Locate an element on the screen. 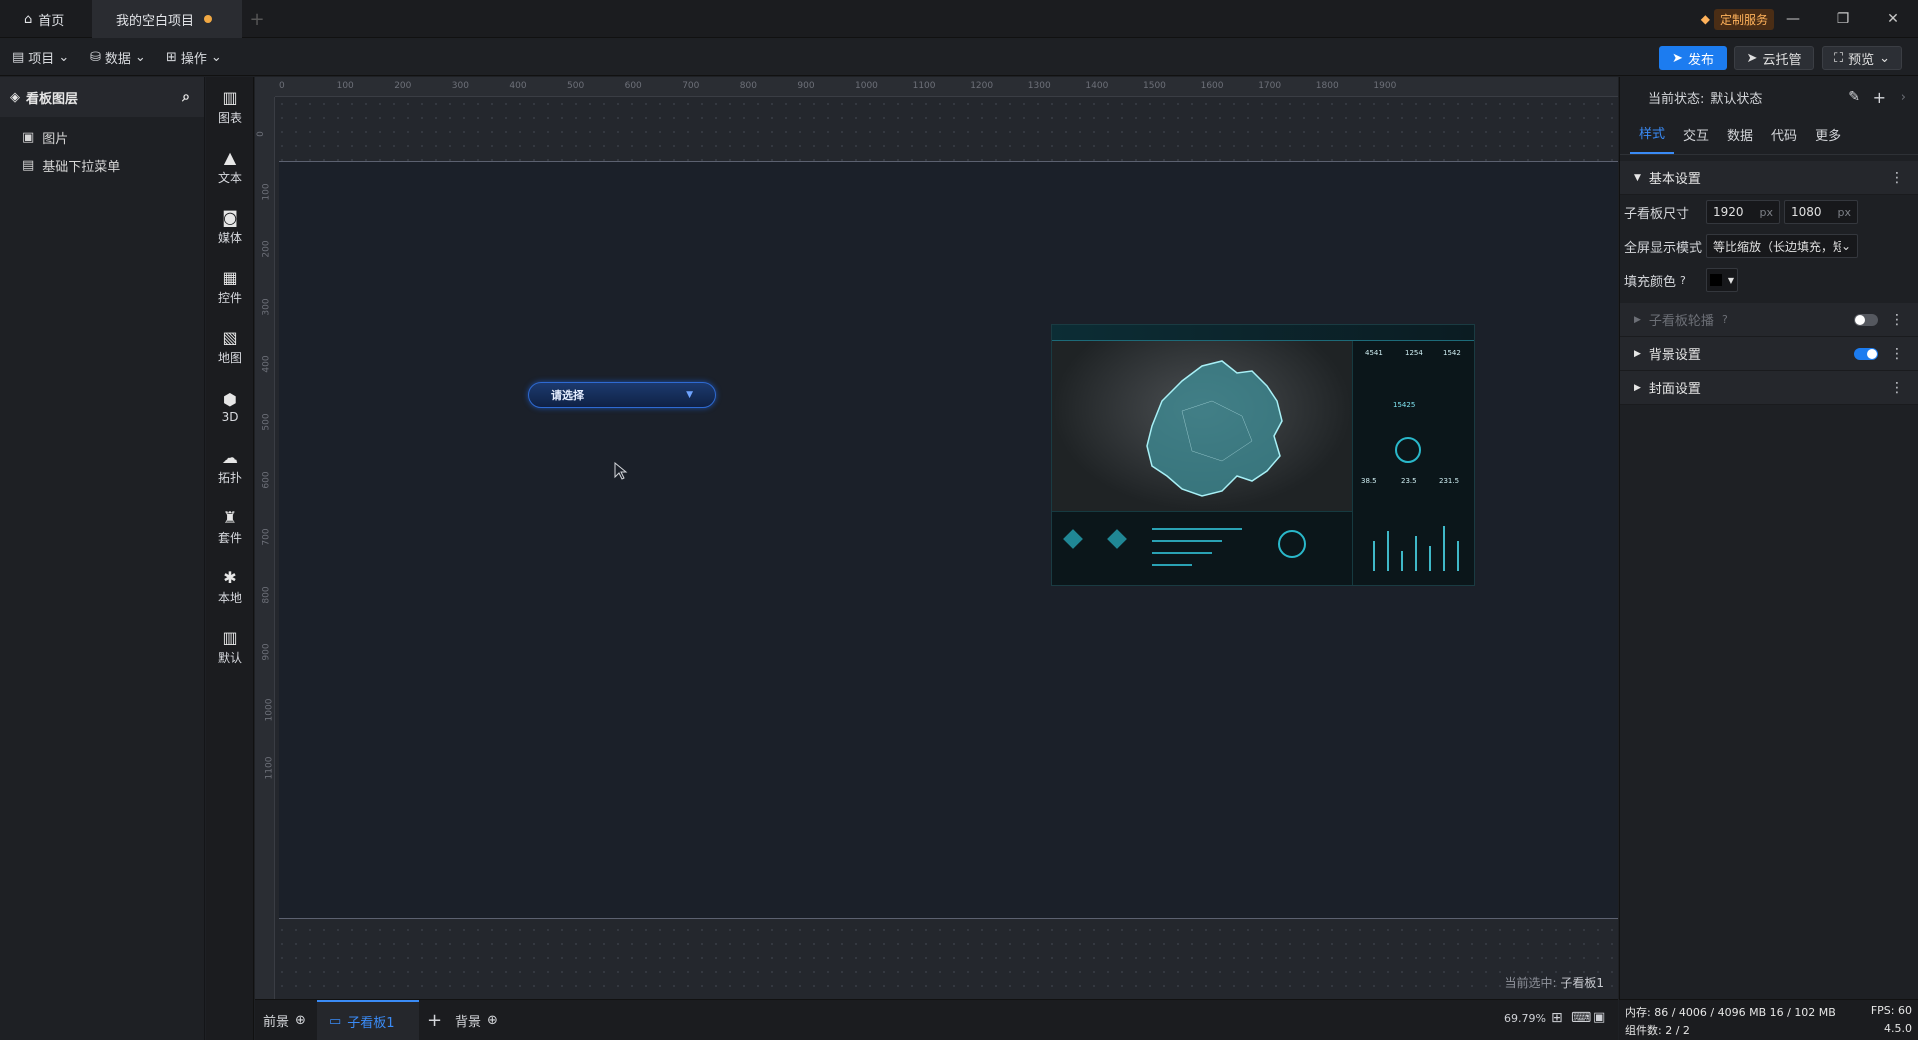 The height and width of the screenshot is (1040, 1918). component-kit: ♜ 套件 is located at coordinates (230, 527).